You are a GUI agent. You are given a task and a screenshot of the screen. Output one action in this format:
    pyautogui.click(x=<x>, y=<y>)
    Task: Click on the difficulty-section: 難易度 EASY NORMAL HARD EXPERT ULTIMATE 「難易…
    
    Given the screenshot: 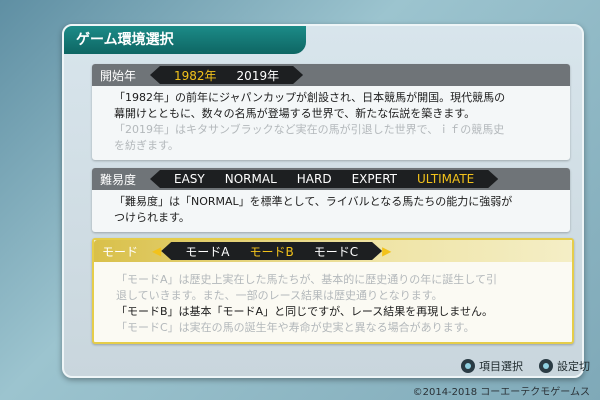 What is the action you would take?
    pyautogui.click(x=331, y=200)
    